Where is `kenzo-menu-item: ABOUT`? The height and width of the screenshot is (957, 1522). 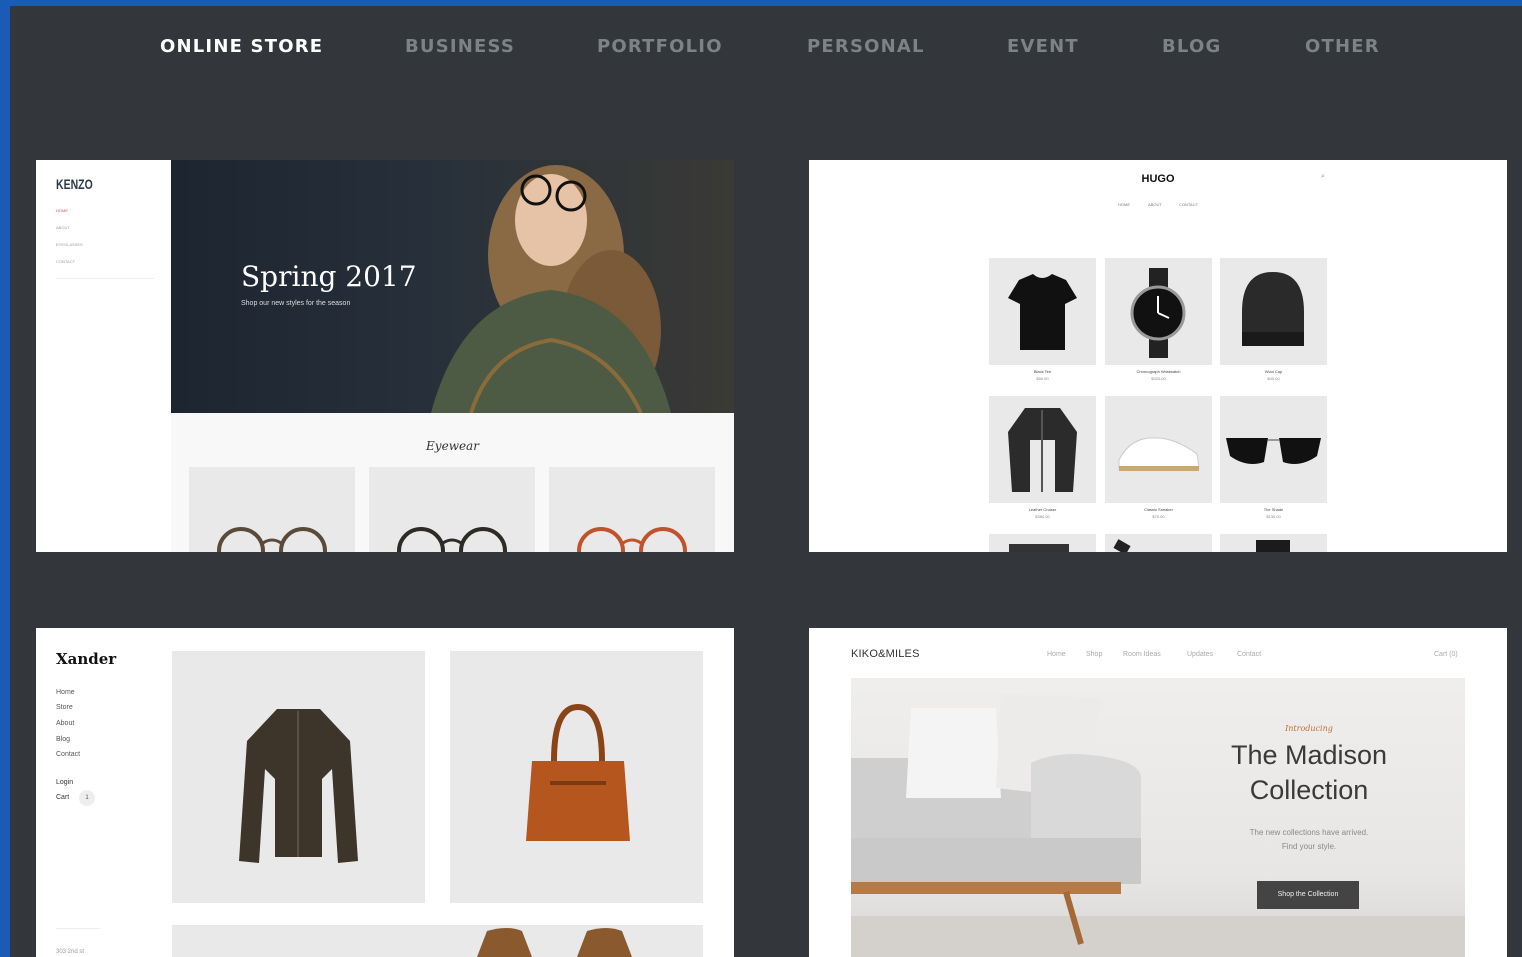
kenzo-menu-item: ABOUT is located at coordinates (63, 227).